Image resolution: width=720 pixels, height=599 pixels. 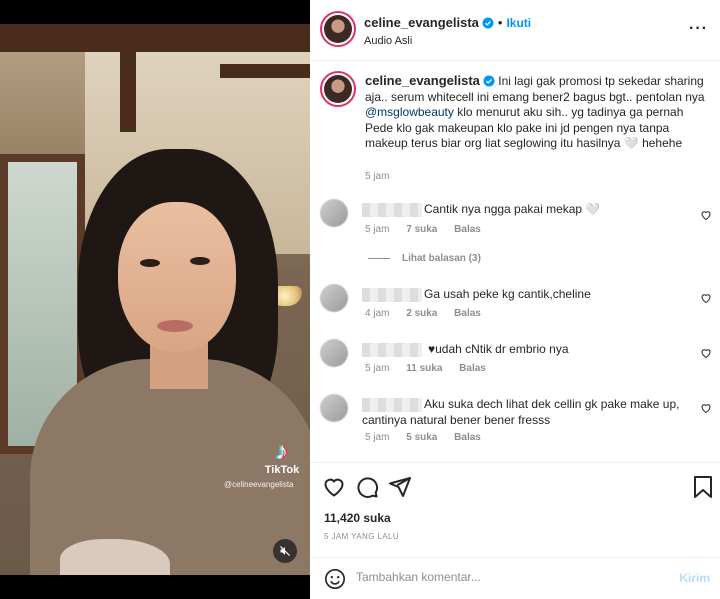 I want to click on tiktok-handle: @celineevangelista, so click(x=259, y=484).